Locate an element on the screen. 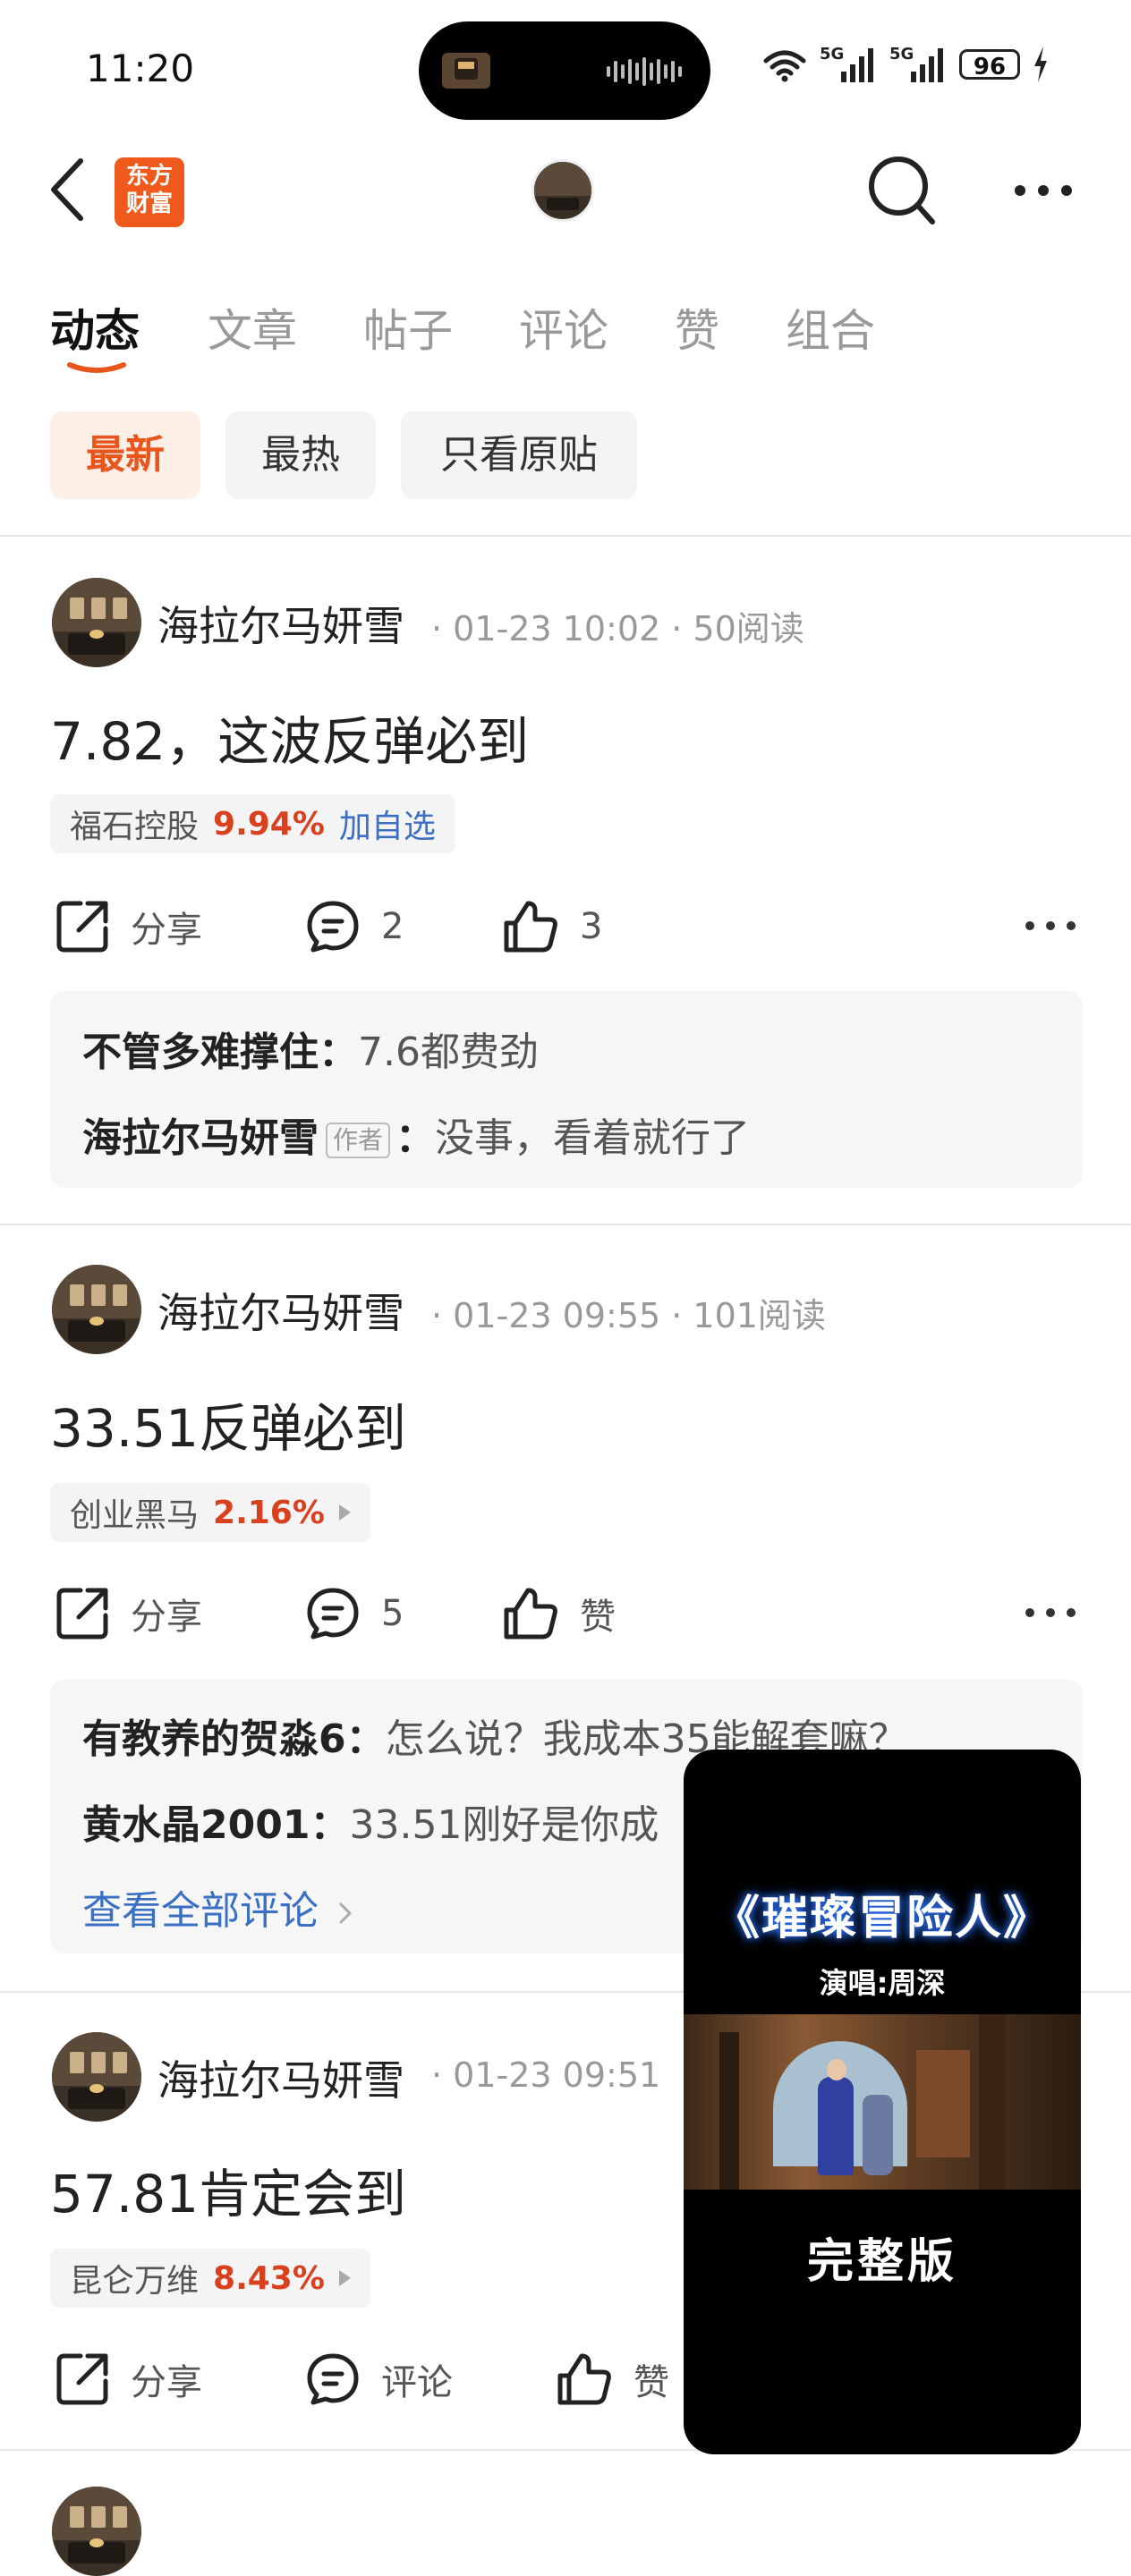 The image size is (1131, 2576). video-frame is located at coordinates (882, 2102).